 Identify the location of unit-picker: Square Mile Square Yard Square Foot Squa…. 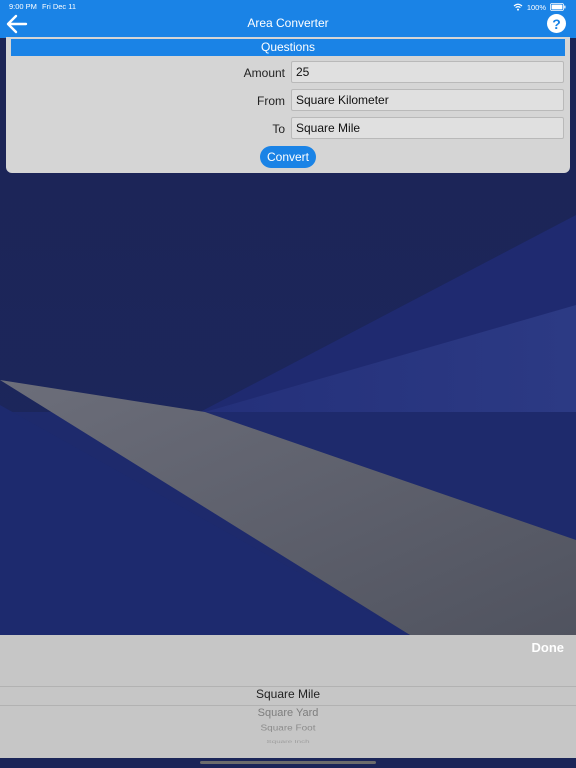
(288, 707).